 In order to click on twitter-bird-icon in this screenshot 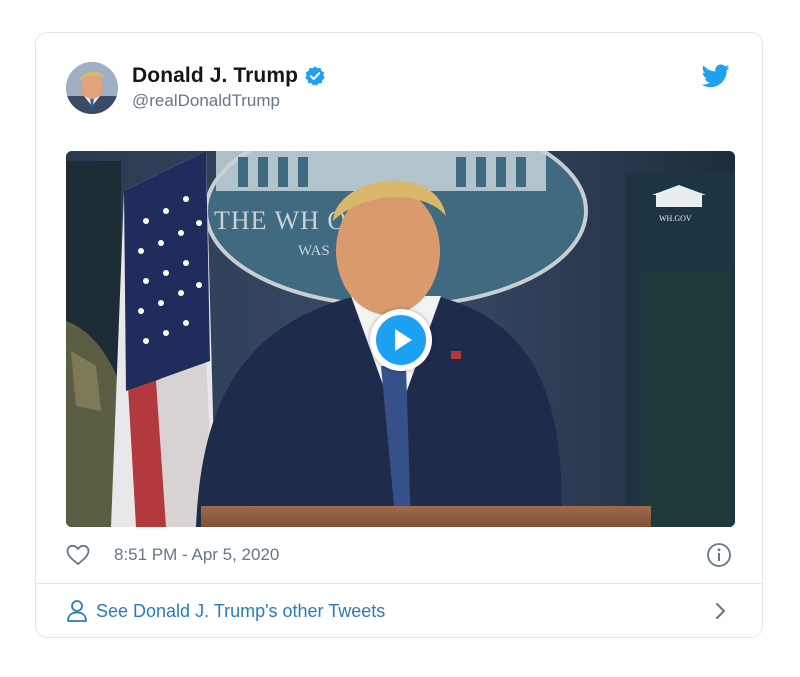, I will do `click(715, 76)`.